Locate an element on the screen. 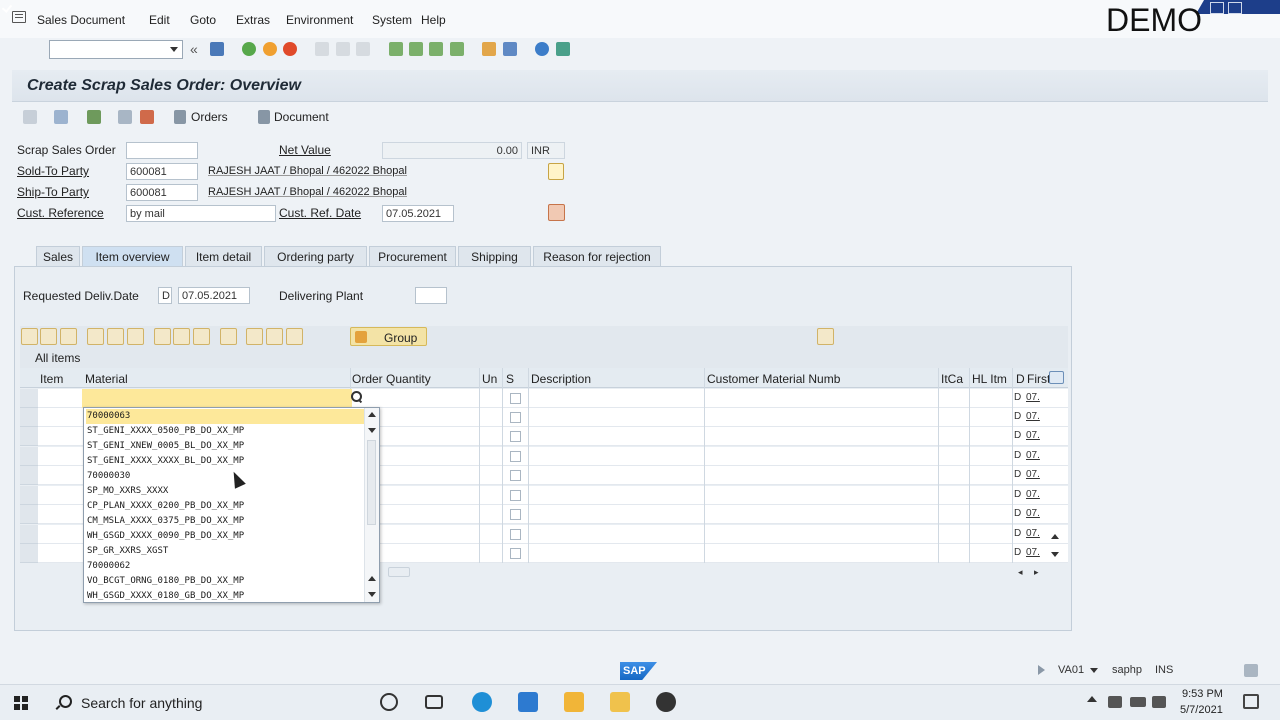 This screenshot has width=1280, height=720. document-button: Document is located at coordinates (301, 117).